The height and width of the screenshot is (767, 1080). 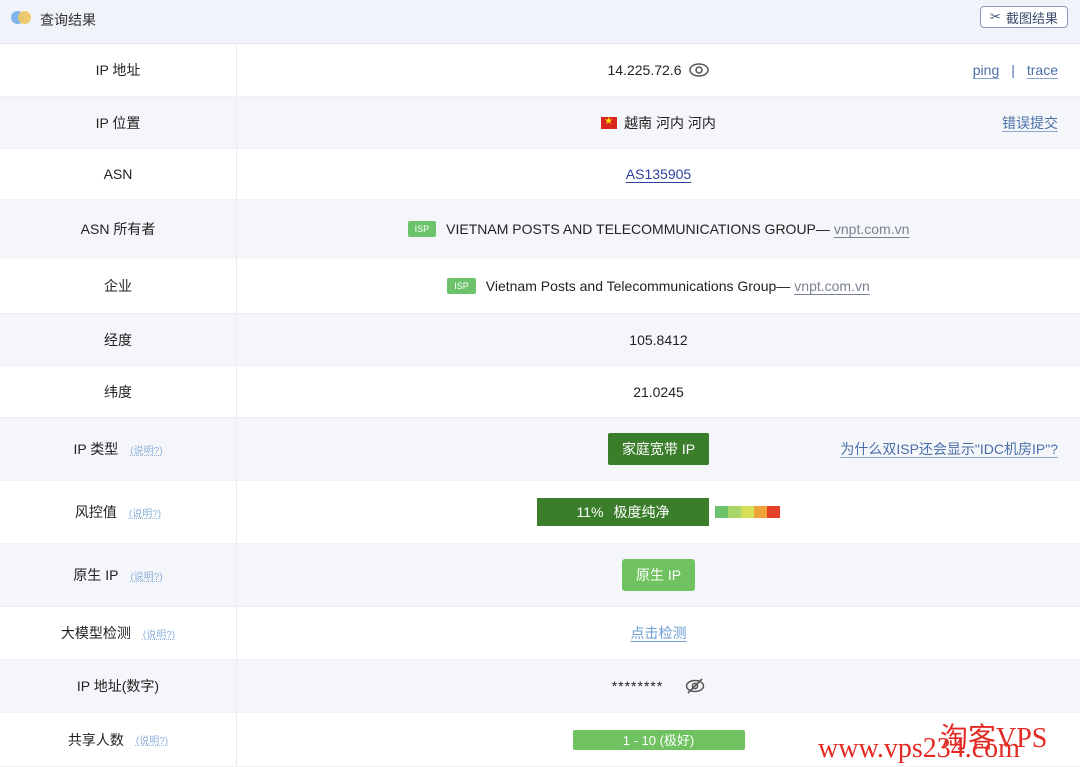 What do you see at coordinates (1030, 123) in the screenshot?
I see `report-error-link: 错误提交` at bounding box center [1030, 123].